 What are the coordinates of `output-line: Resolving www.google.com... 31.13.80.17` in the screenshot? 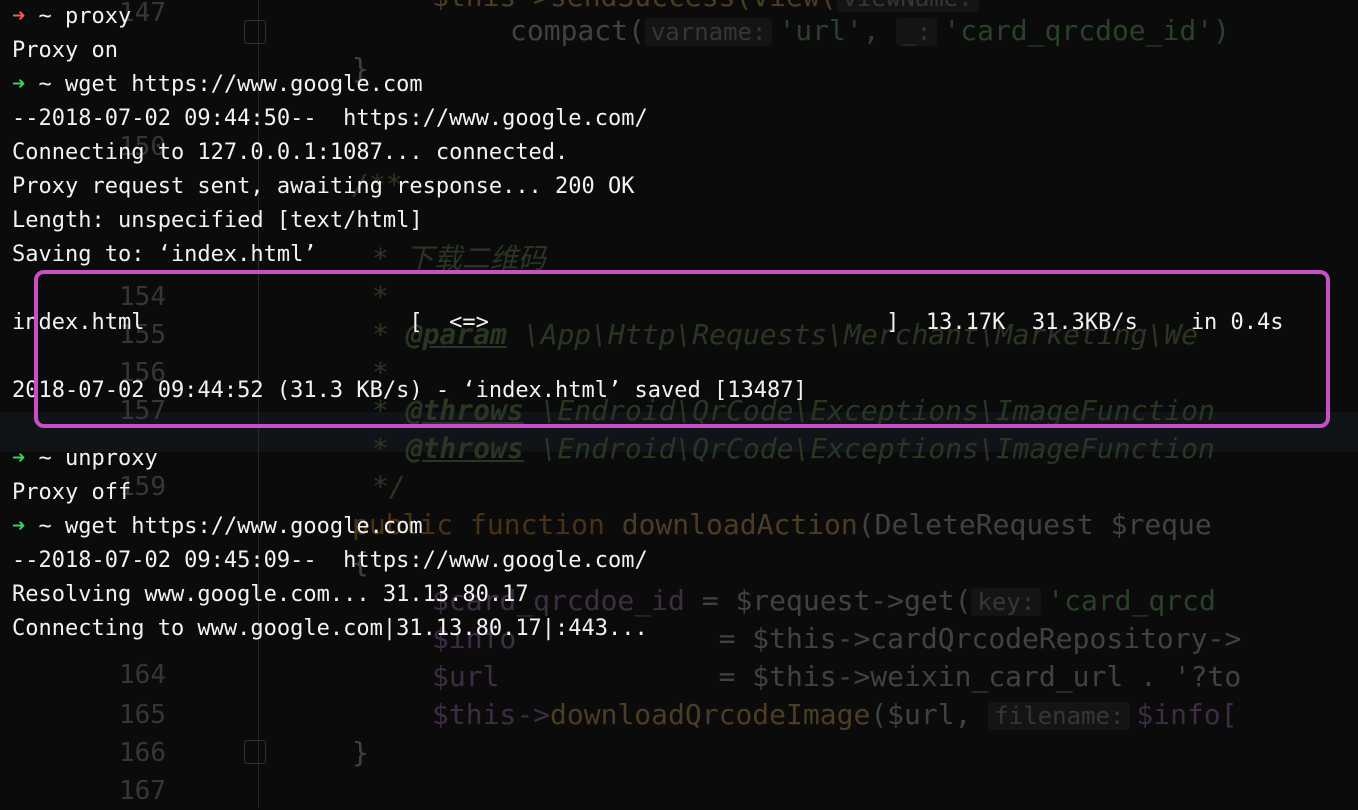 It's located at (270, 594).